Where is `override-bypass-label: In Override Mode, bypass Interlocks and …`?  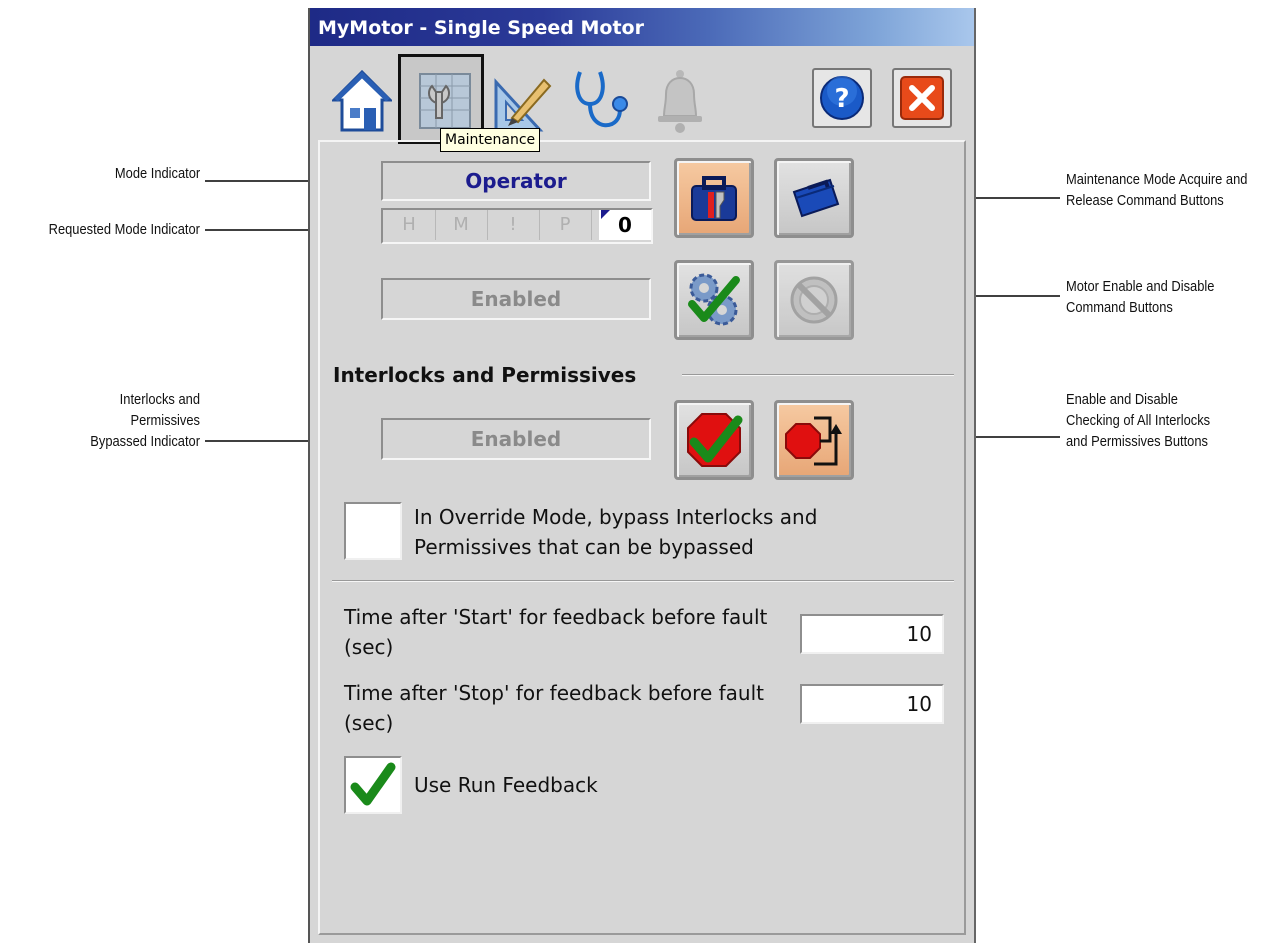
override-bypass-label: In Override Mode, bypass Interlocks and … is located at coordinates (616, 532).